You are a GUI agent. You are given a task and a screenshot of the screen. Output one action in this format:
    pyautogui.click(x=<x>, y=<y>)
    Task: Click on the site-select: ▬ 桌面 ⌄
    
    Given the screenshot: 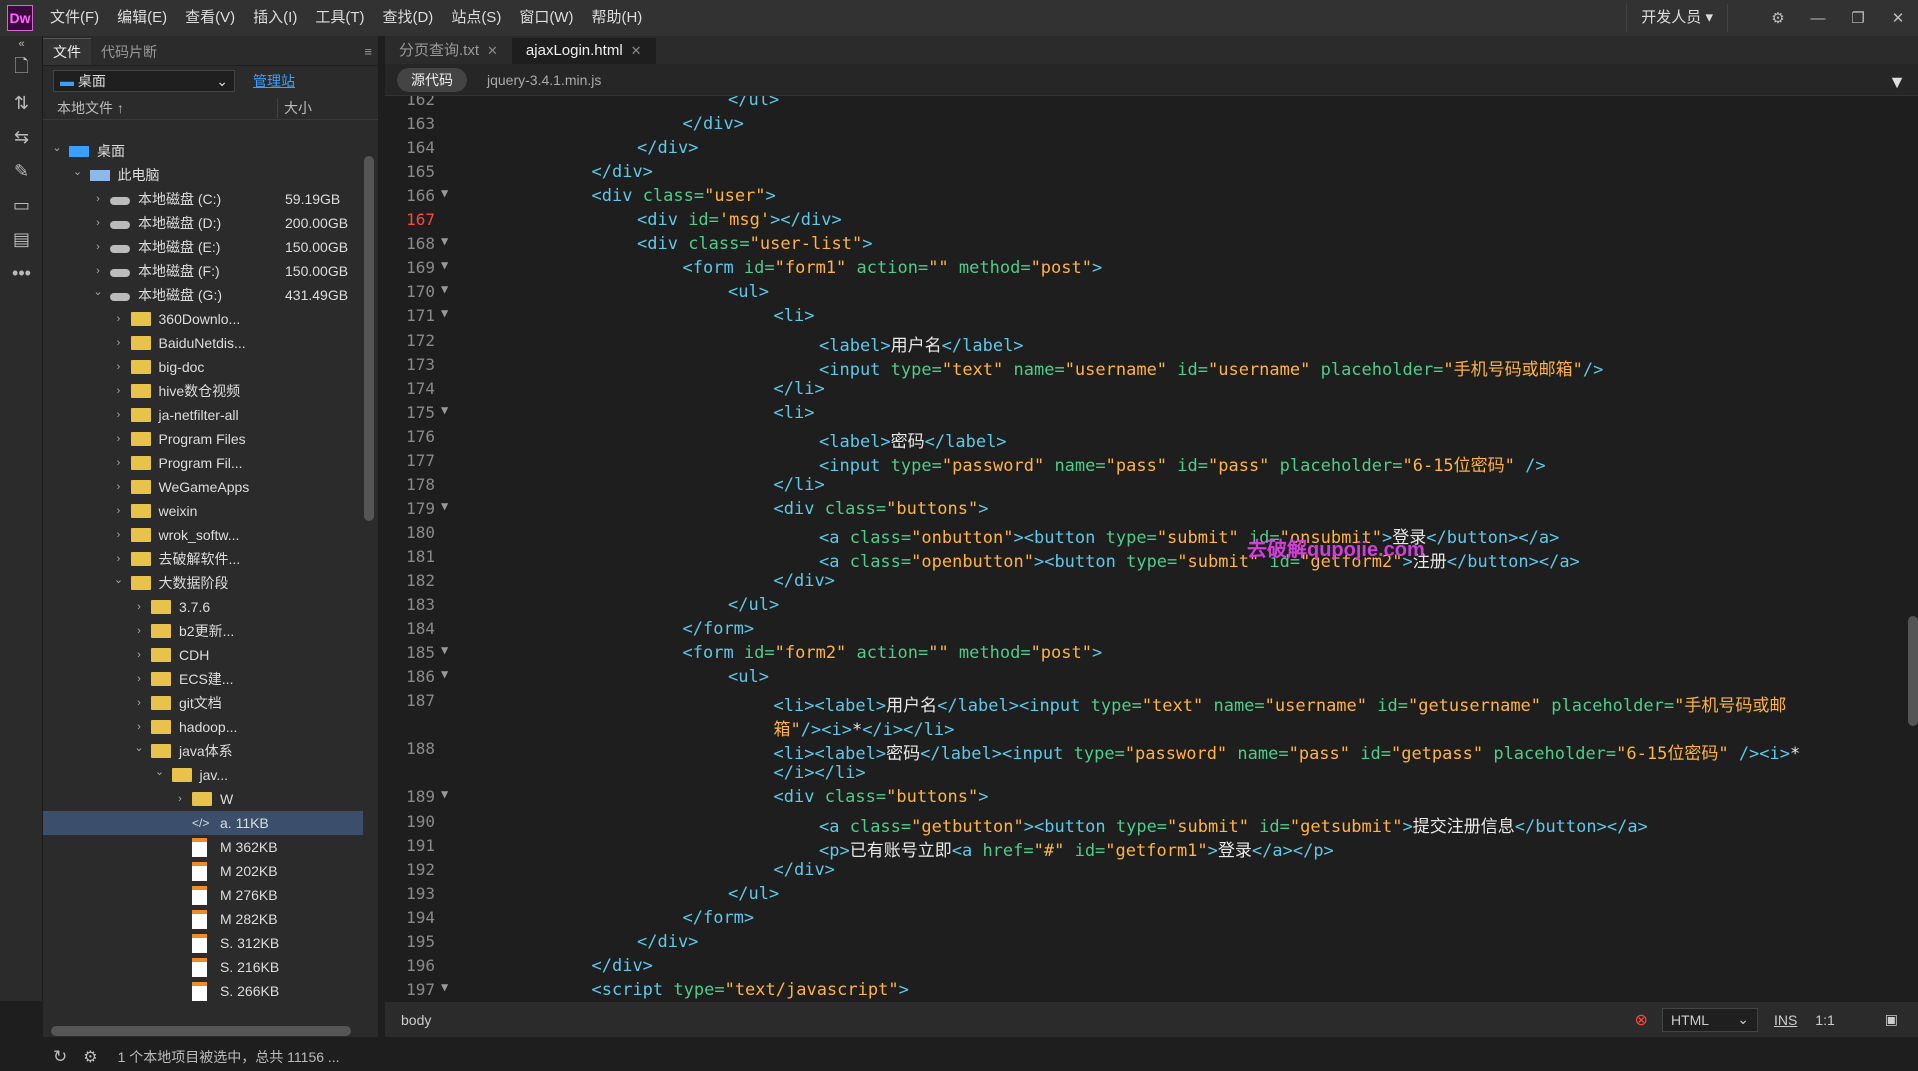 What is the action you would take?
    pyautogui.click(x=144, y=81)
    